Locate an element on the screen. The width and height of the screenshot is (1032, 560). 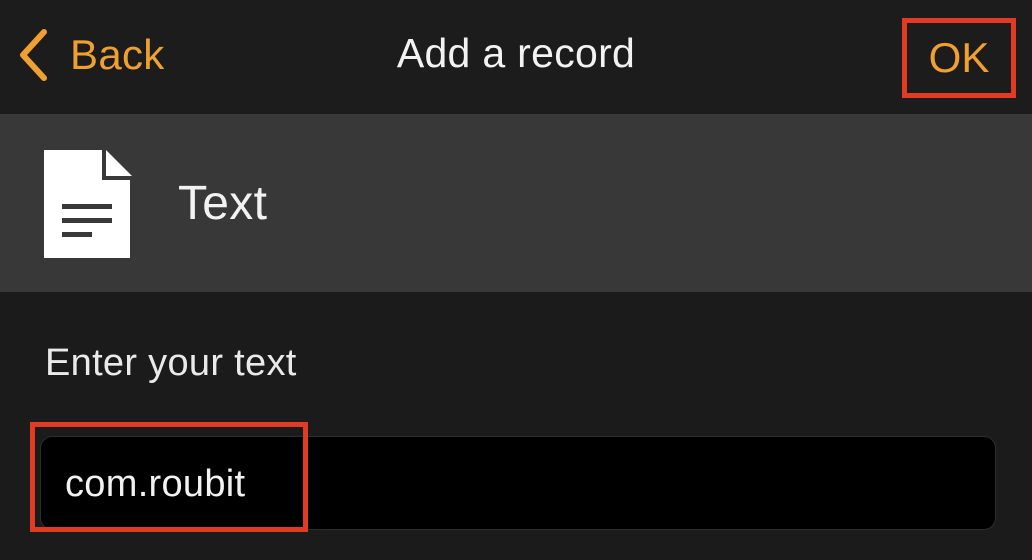
field-label: Enter your text is located at coordinates (171, 363).